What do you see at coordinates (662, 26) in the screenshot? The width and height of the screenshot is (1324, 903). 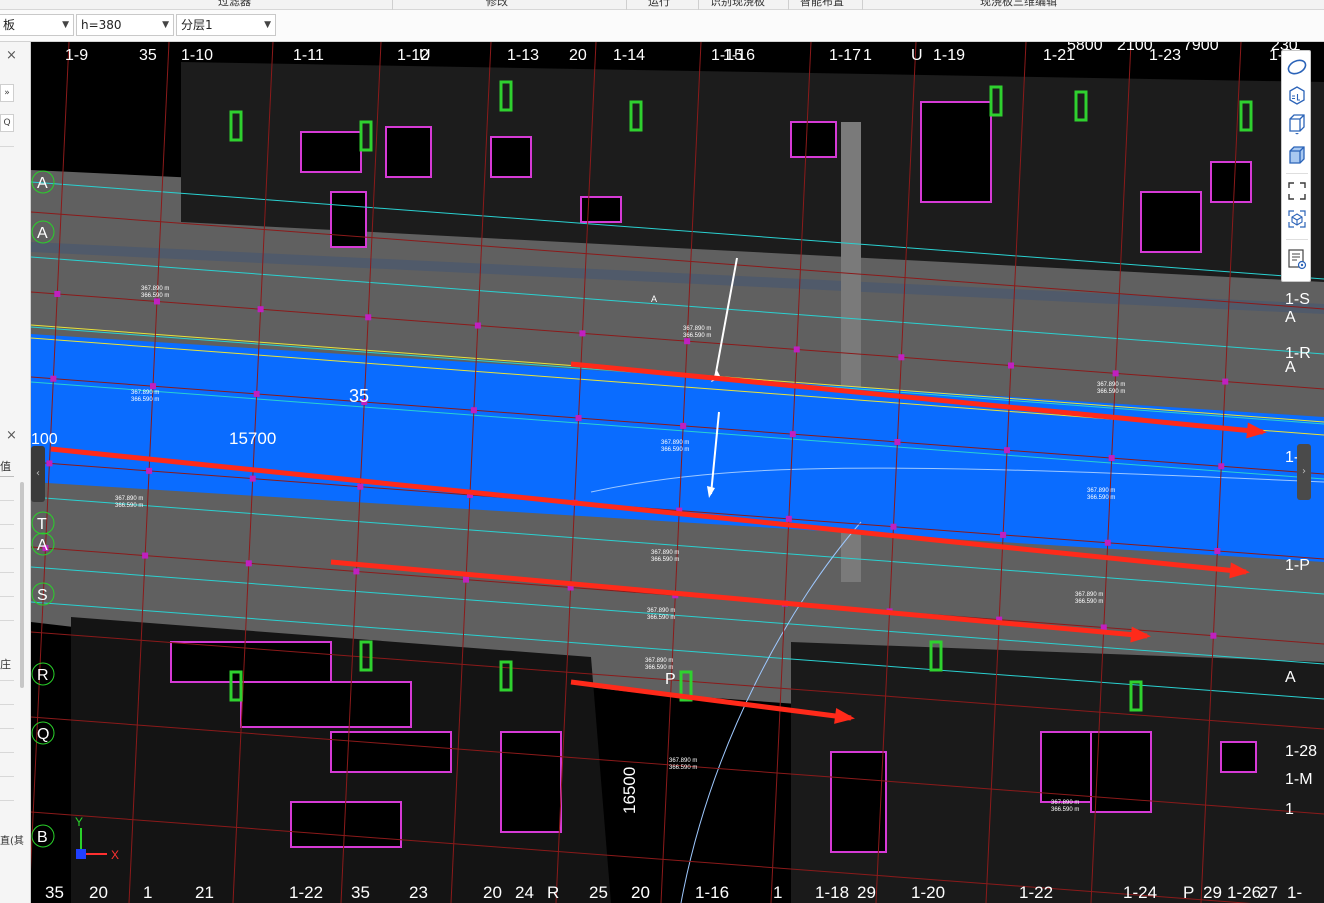 I see `property-toolbar: 板 ▼ h=380 ▼ 分层1 ▼` at bounding box center [662, 26].